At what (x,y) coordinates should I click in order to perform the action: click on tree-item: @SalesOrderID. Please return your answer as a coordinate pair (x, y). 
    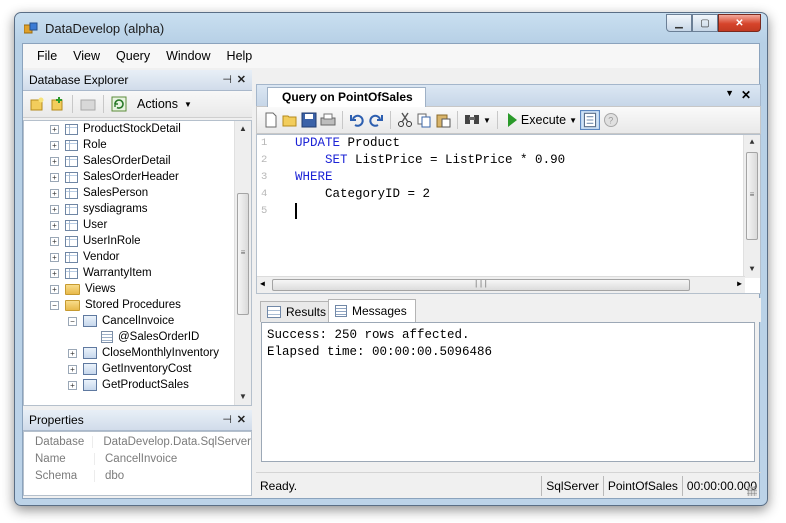
    Looking at the image, I should click on (142, 337).